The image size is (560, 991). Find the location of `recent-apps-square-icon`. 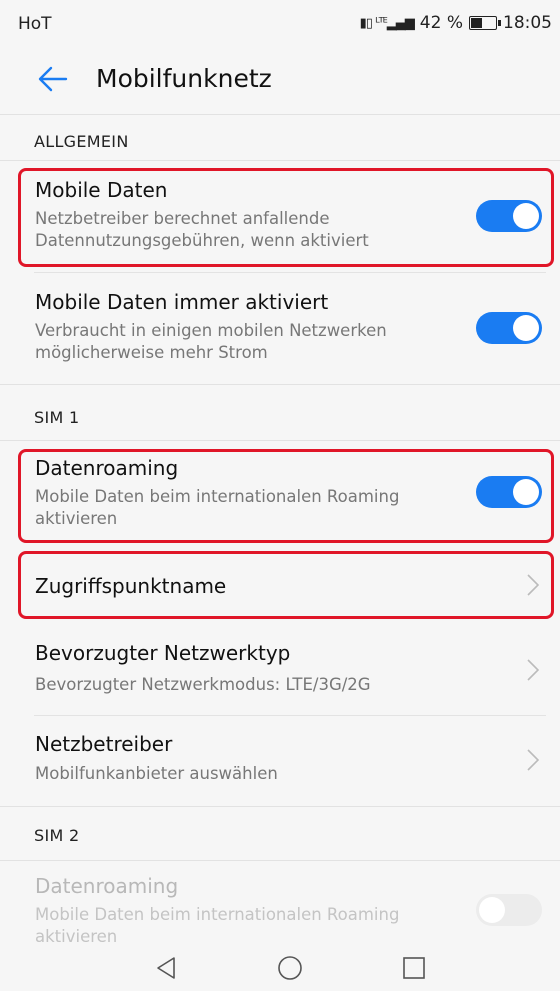

recent-apps-square-icon is located at coordinates (414, 968).